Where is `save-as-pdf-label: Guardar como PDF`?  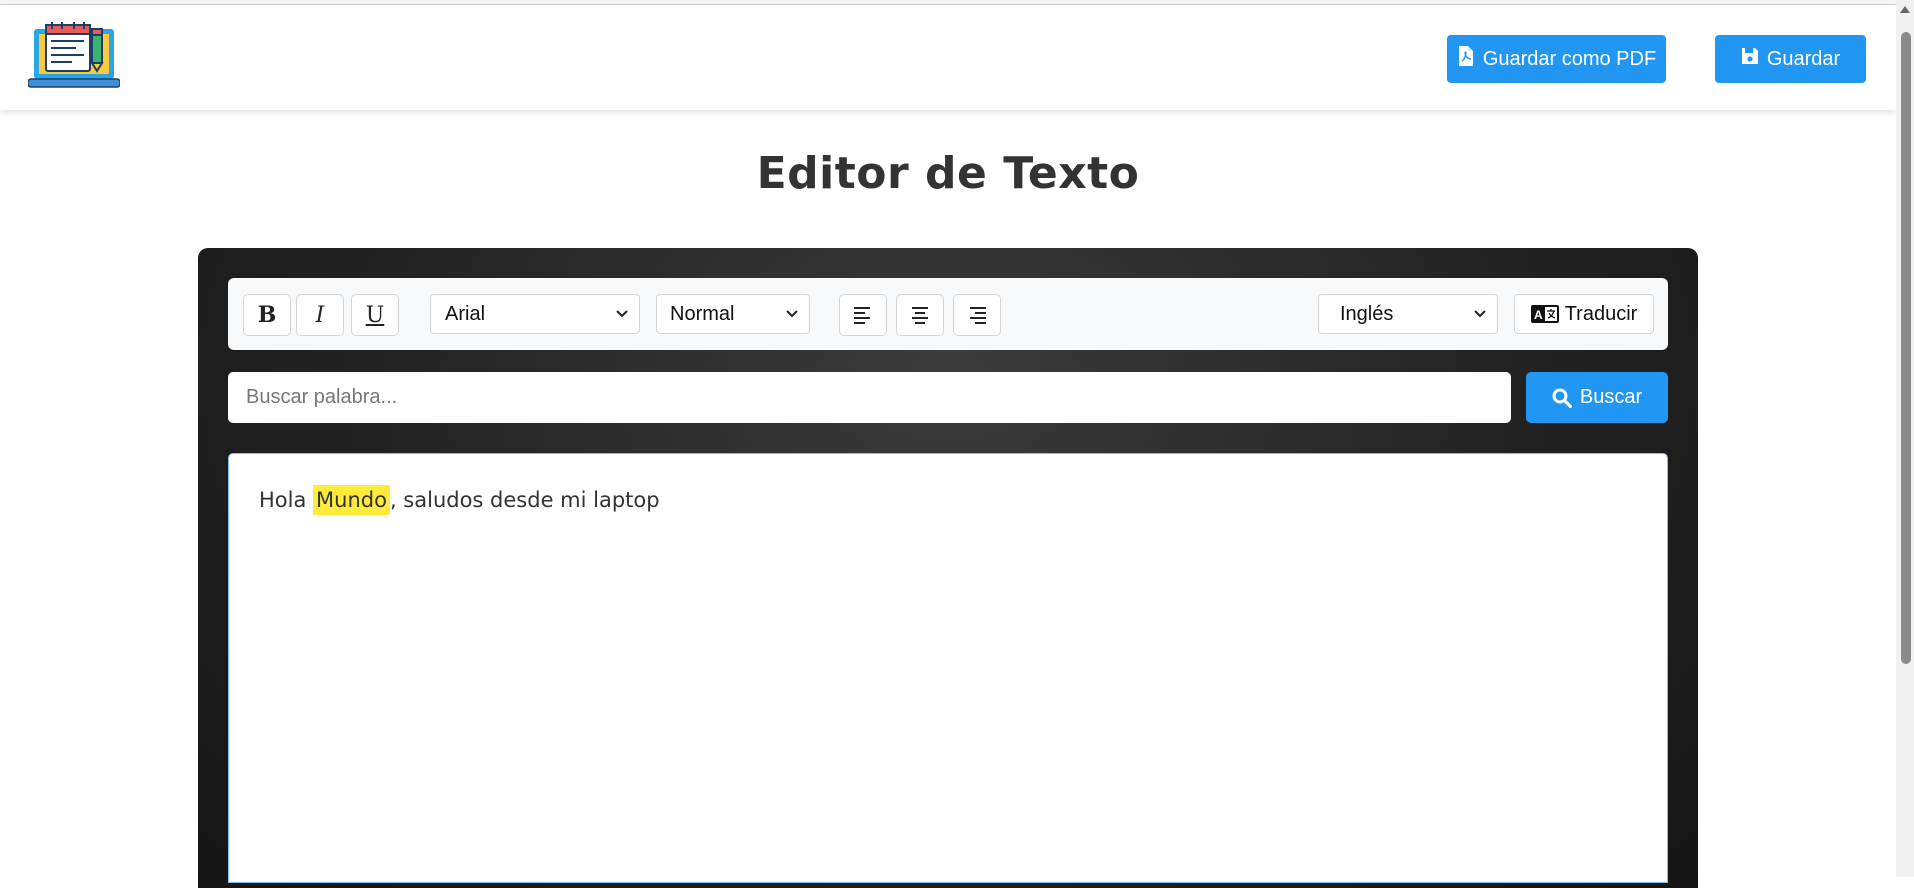
save-as-pdf-label: Guardar como PDF is located at coordinates (1569, 58).